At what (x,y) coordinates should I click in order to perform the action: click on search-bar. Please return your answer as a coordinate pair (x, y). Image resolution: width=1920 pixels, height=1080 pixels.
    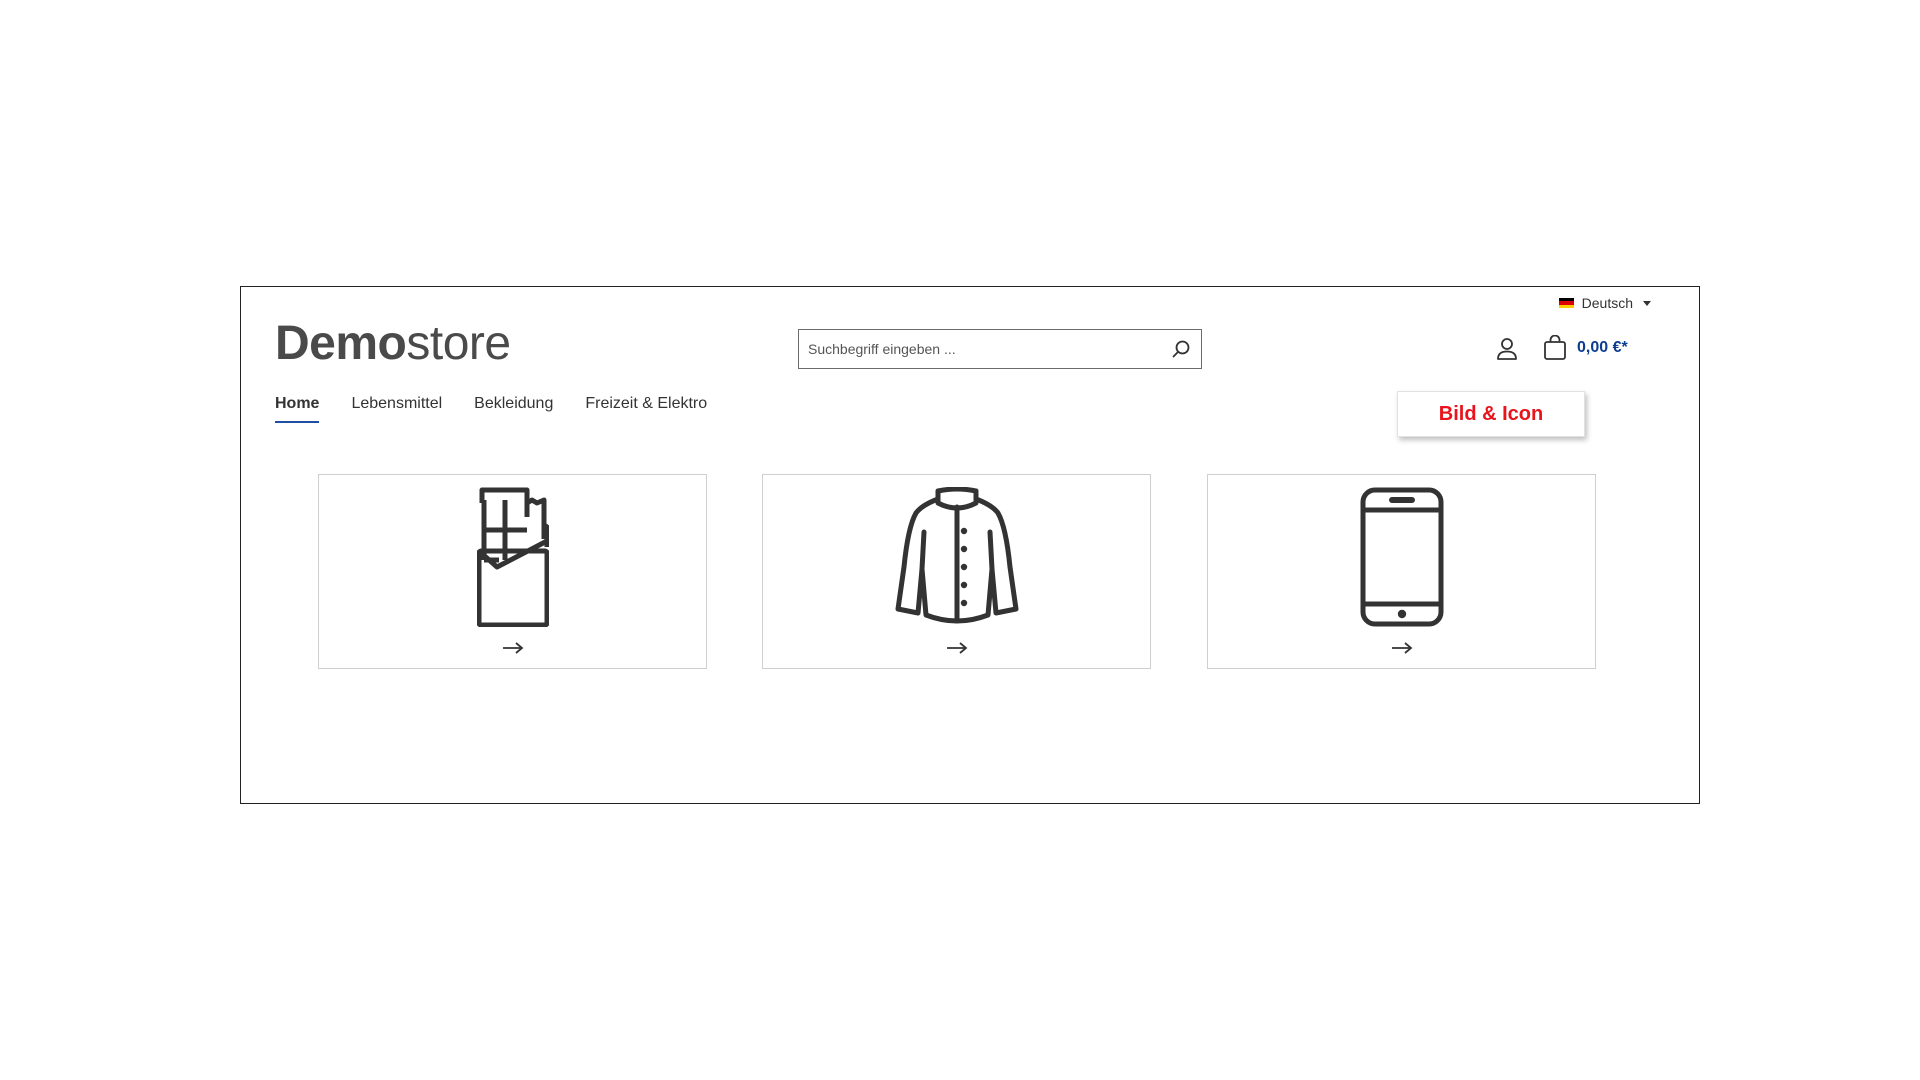
    Looking at the image, I should click on (1000, 349).